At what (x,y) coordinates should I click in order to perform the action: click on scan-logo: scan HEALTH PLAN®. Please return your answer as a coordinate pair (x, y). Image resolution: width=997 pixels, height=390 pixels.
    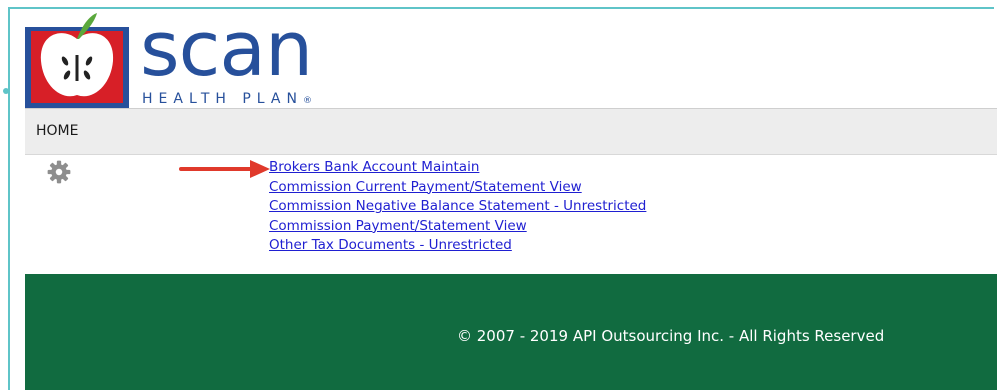
    Looking at the image, I should click on (190, 59).